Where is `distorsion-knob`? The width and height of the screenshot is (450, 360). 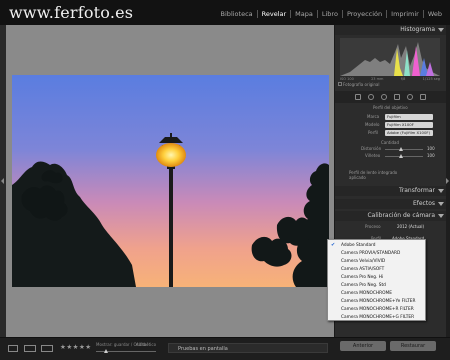 distorsion-knob is located at coordinates (401, 149).